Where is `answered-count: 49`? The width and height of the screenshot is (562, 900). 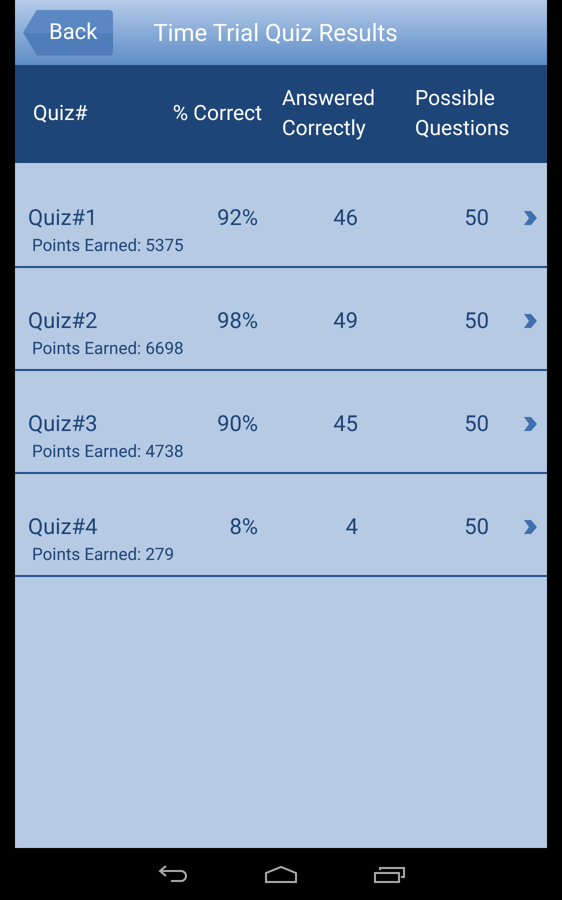 answered-count: 49 is located at coordinates (345, 321).